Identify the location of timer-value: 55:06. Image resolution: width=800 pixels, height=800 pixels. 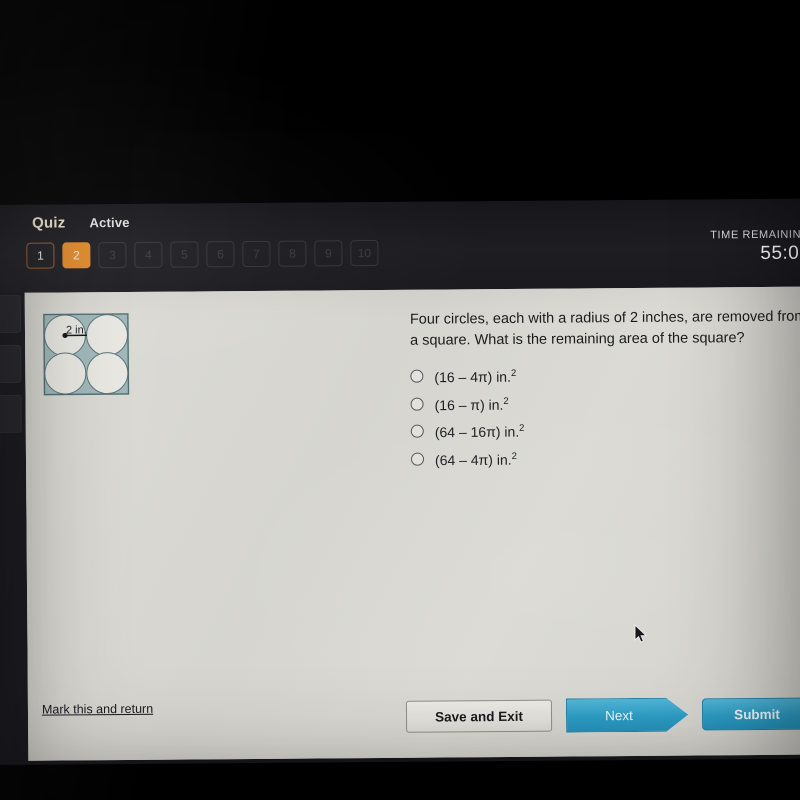
(780, 253).